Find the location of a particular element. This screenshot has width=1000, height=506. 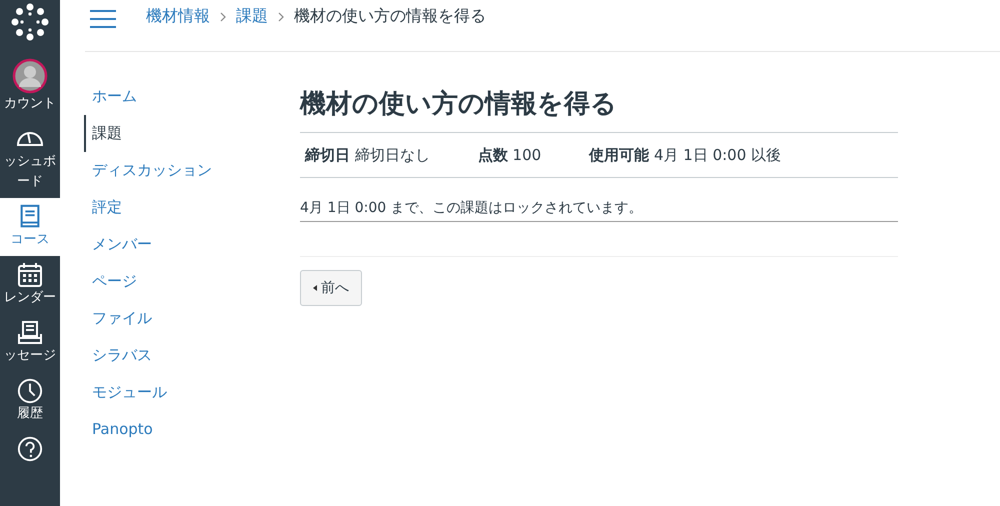

course-nav-link: ページ is located at coordinates (192, 281).